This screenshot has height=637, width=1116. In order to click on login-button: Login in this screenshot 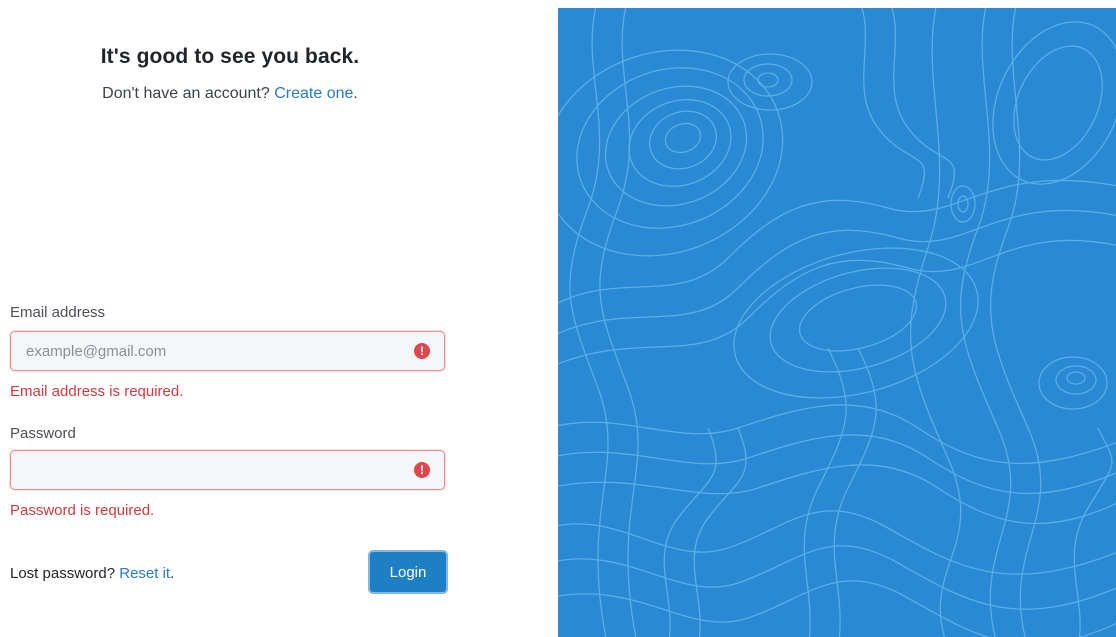, I will do `click(408, 572)`.